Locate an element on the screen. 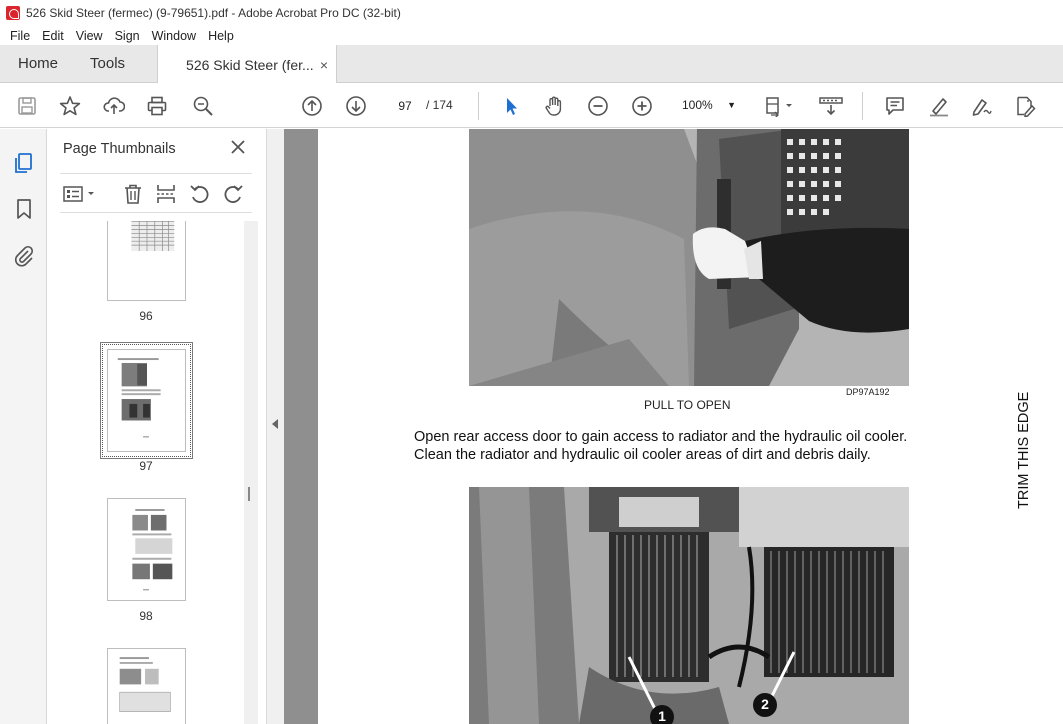  left-navigation-rail is located at coordinates (23, 426).